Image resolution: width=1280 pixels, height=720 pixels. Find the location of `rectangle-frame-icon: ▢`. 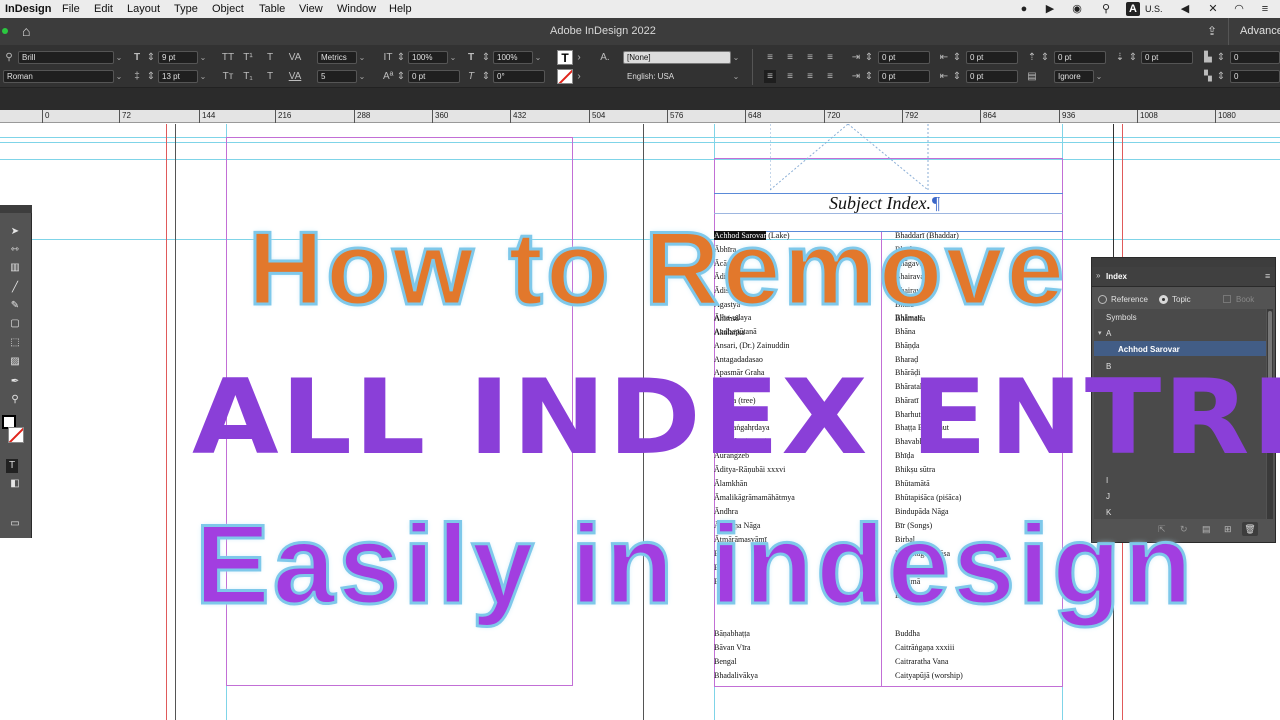

rectangle-frame-icon: ▢ is located at coordinates (15, 324).